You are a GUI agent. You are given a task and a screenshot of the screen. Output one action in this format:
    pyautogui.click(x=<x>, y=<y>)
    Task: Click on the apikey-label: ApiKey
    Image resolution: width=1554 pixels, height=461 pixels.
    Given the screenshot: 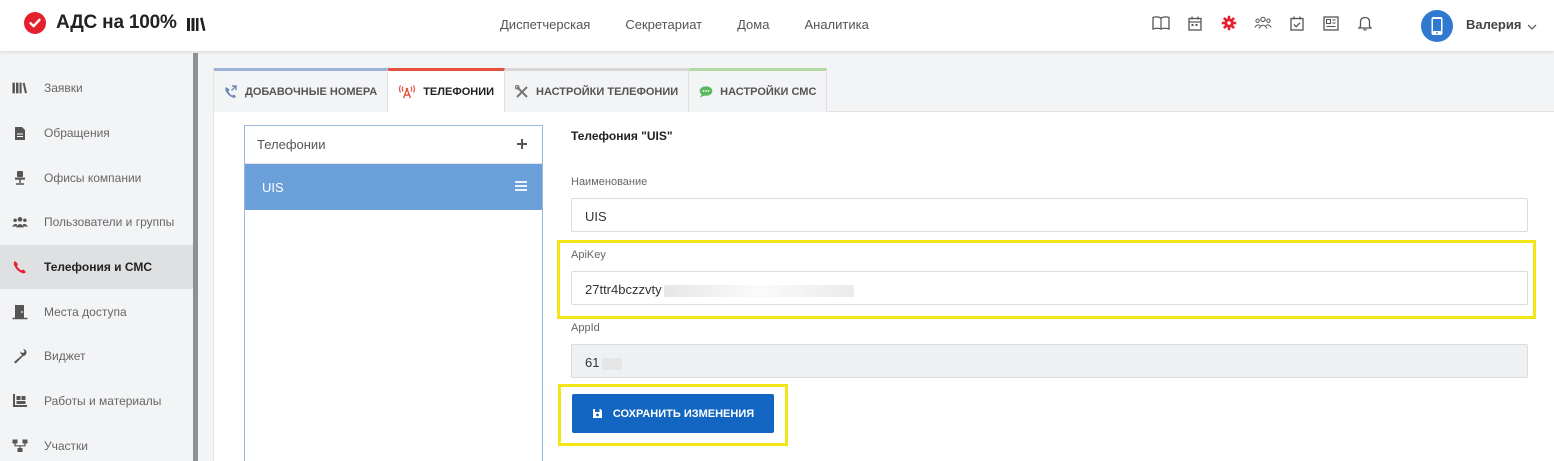 What is the action you would take?
    pyautogui.click(x=588, y=255)
    